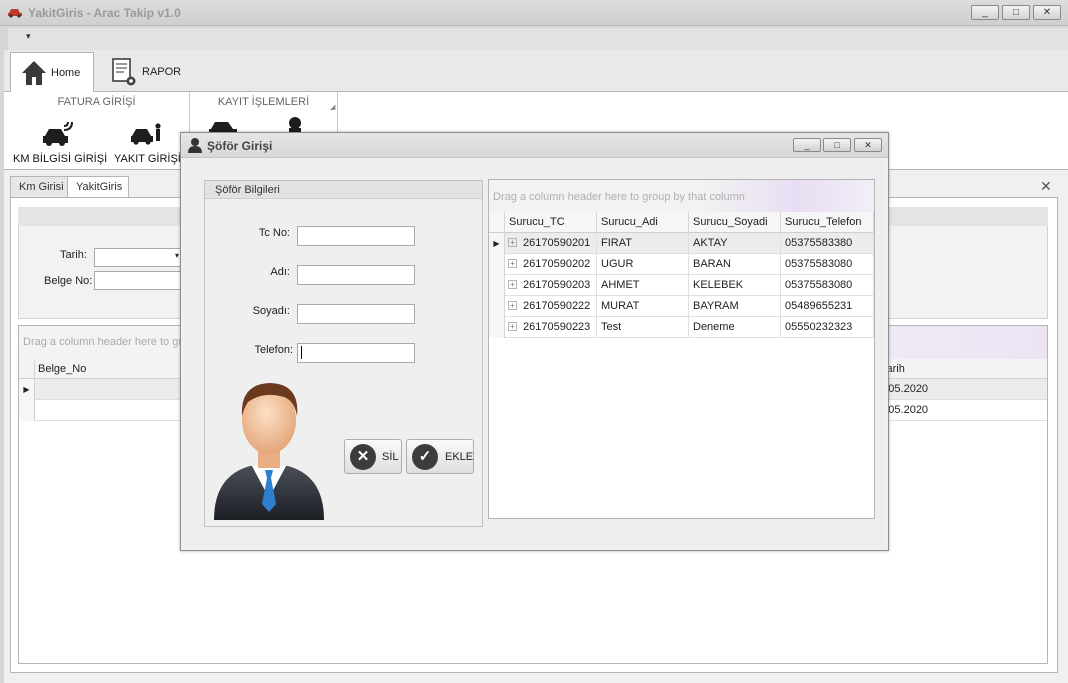 The image size is (1068, 683). I want to click on car-fuel-icon, so click(146, 134).